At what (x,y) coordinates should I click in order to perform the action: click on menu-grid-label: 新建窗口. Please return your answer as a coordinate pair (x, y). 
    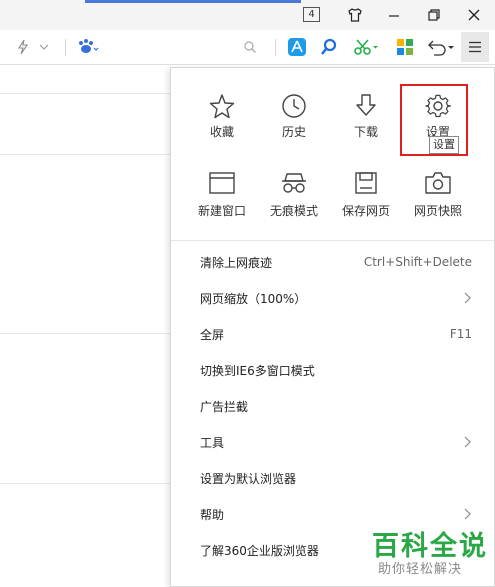
    Looking at the image, I should click on (221, 211).